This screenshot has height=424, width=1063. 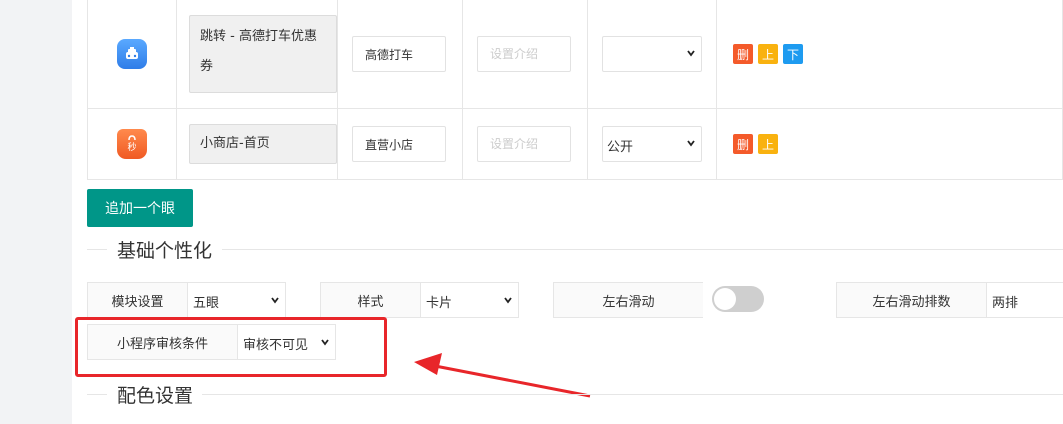 What do you see at coordinates (36, 212) in the screenshot?
I see `left-sidebar` at bounding box center [36, 212].